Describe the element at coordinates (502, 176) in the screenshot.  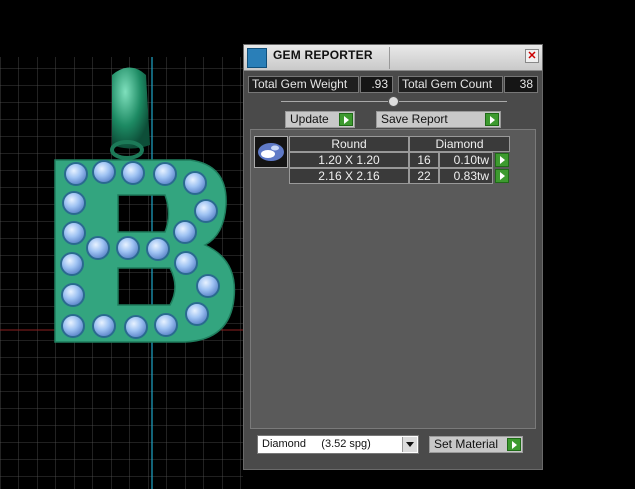
I see `row-2-select-icon` at that location.